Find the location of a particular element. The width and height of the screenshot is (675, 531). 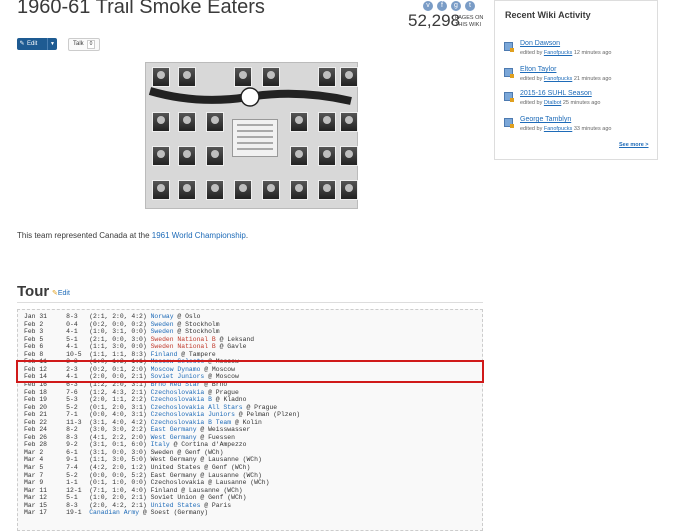

facebook-icon: f is located at coordinates (442, 6).